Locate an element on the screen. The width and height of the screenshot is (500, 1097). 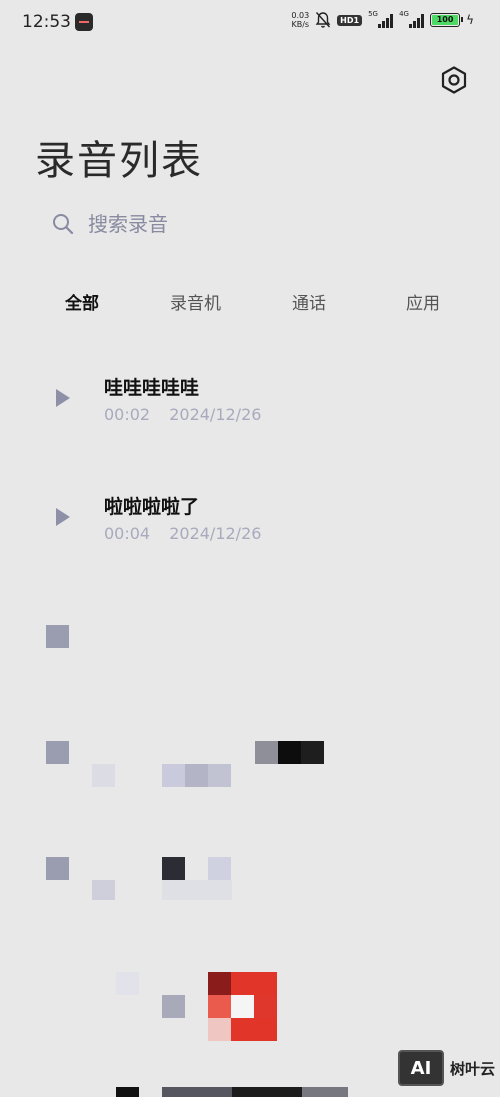
status-time: 12:53 is located at coordinates (46, 22).